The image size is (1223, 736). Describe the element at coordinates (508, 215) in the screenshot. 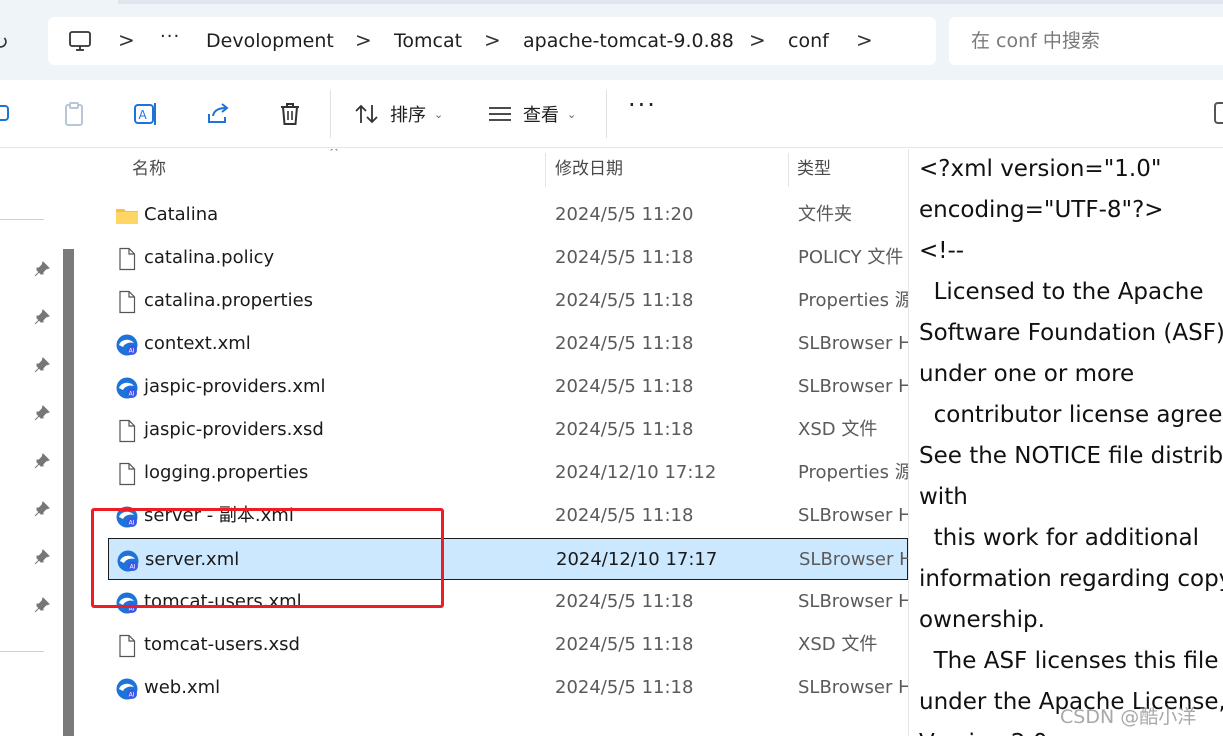

I see `file-row: Catalina 2024/5/5 11:20 文件夹` at that location.